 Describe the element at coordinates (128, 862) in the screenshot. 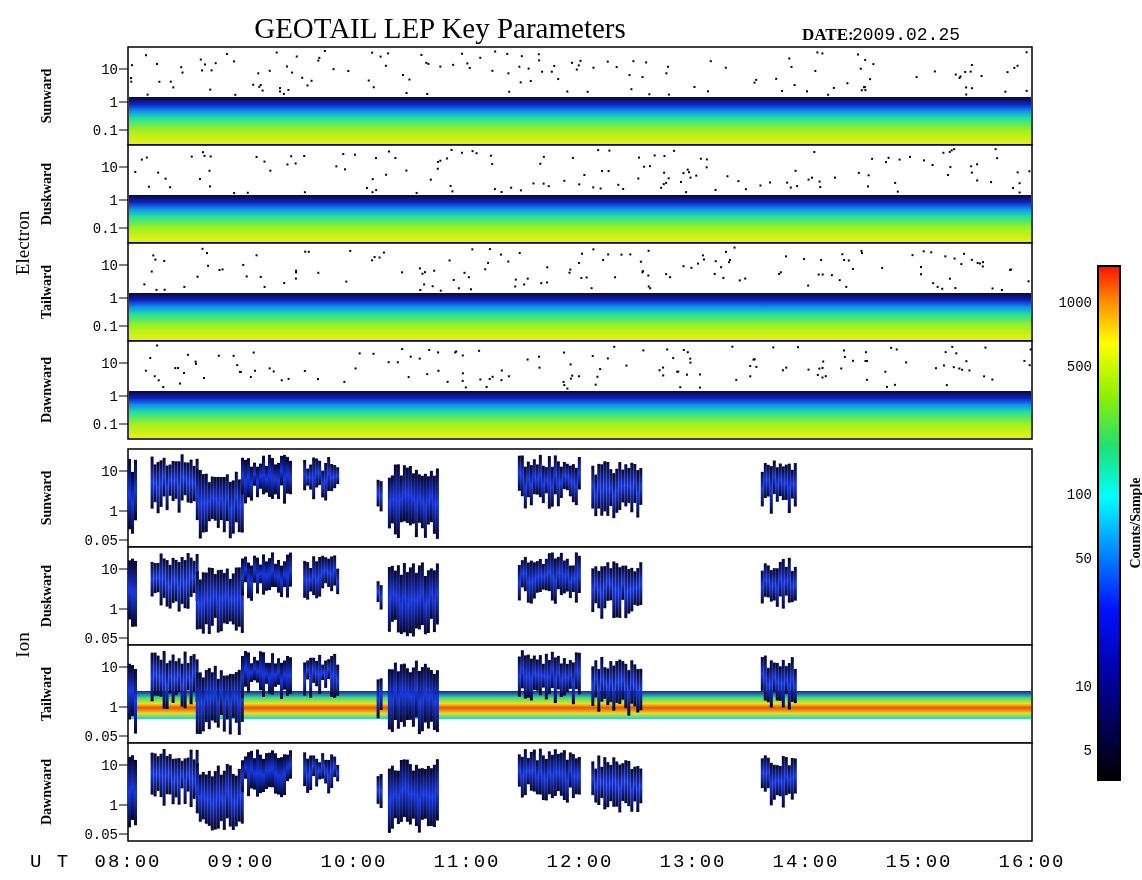

I see `x-tick-label: 08:00` at that location.